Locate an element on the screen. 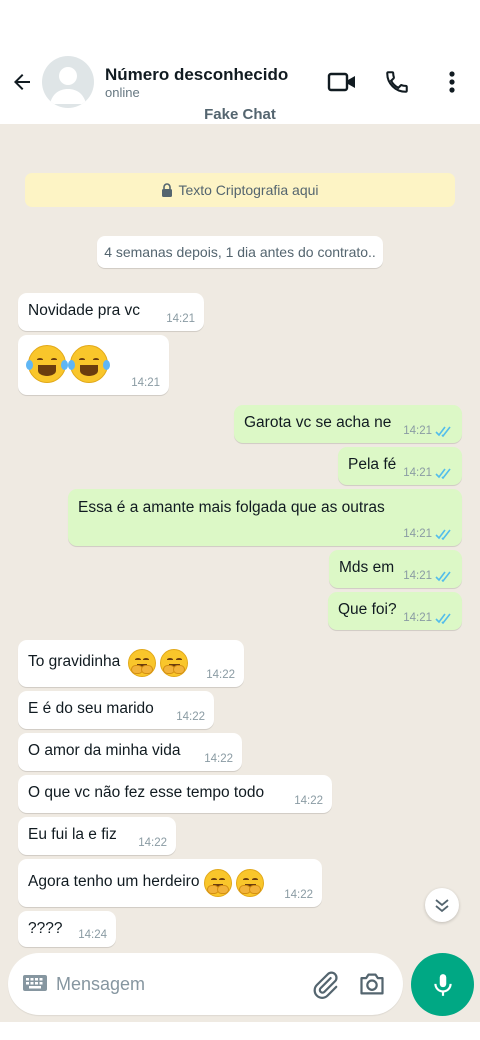 Image resolution: width=480 pixels, height=1040 pixels. message-text: Mds em is located at coordinates (367, 567).